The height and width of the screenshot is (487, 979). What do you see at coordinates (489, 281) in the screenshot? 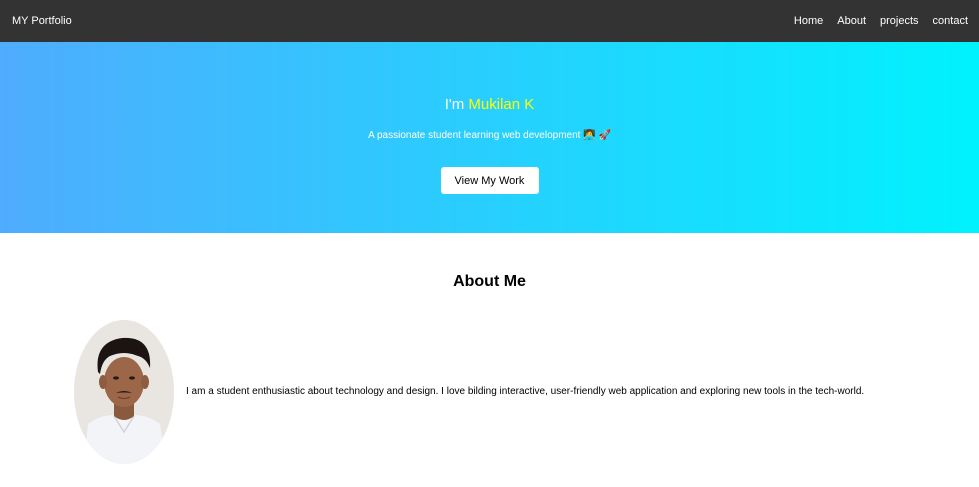
I see `about-title: About Me` at bounding box center [489, 281].